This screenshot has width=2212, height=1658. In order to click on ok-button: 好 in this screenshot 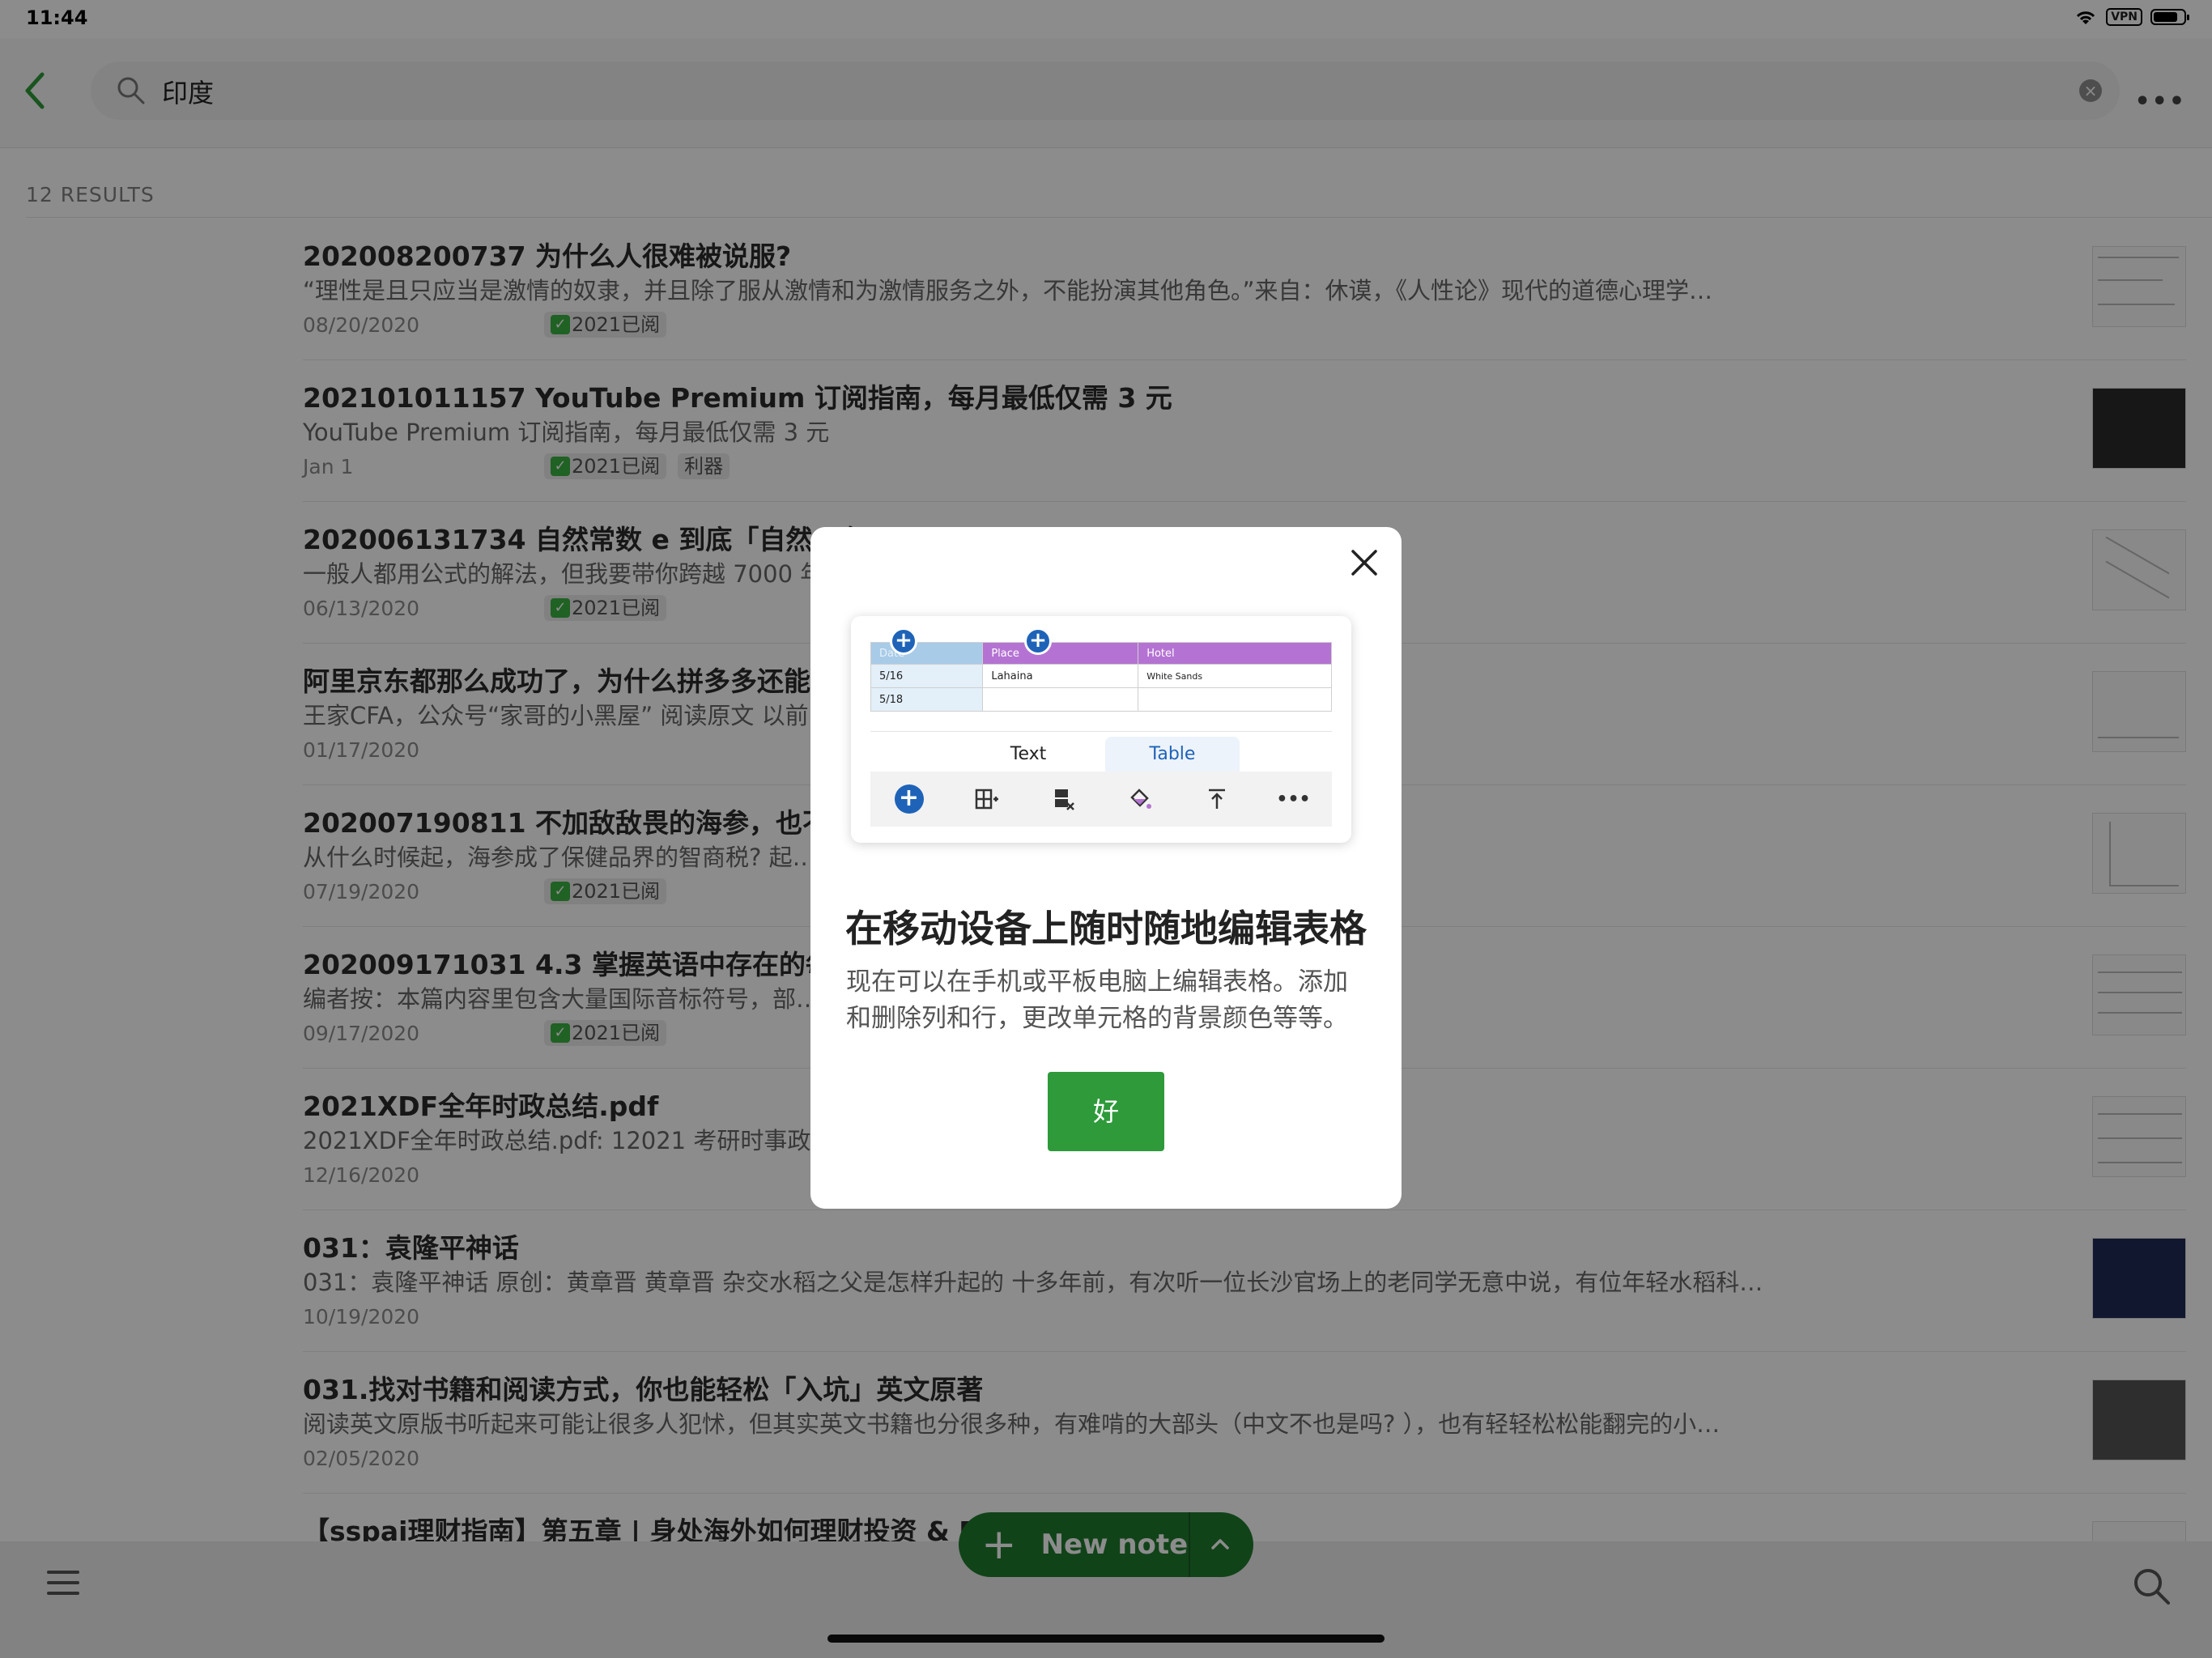, I will do `click(1106, 1111)`.